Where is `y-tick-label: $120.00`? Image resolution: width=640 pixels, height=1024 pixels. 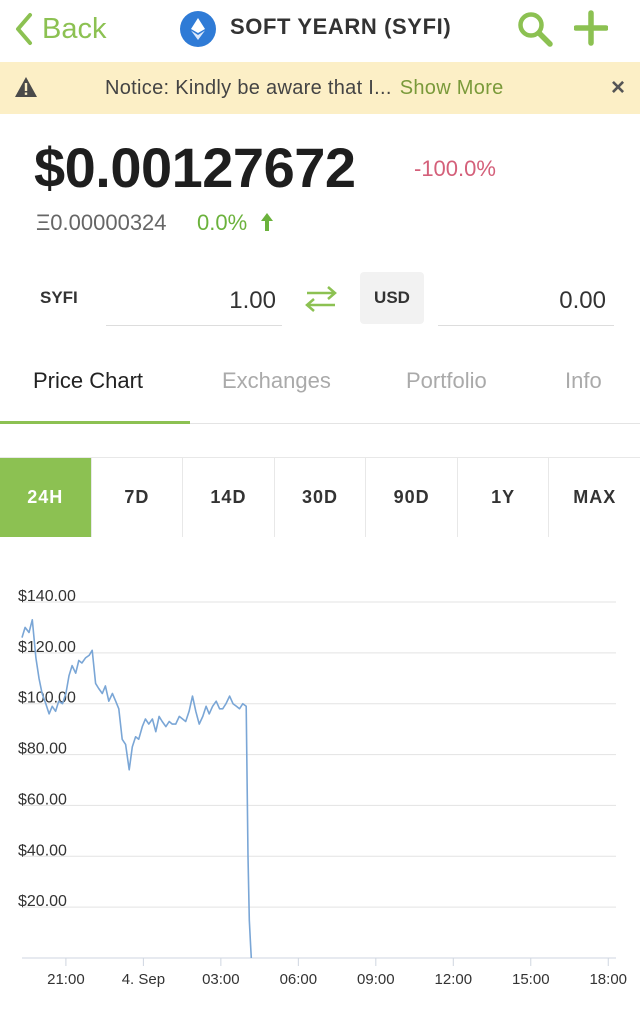 y-tick-label: $120.00 is located at coordinates (47, 647).